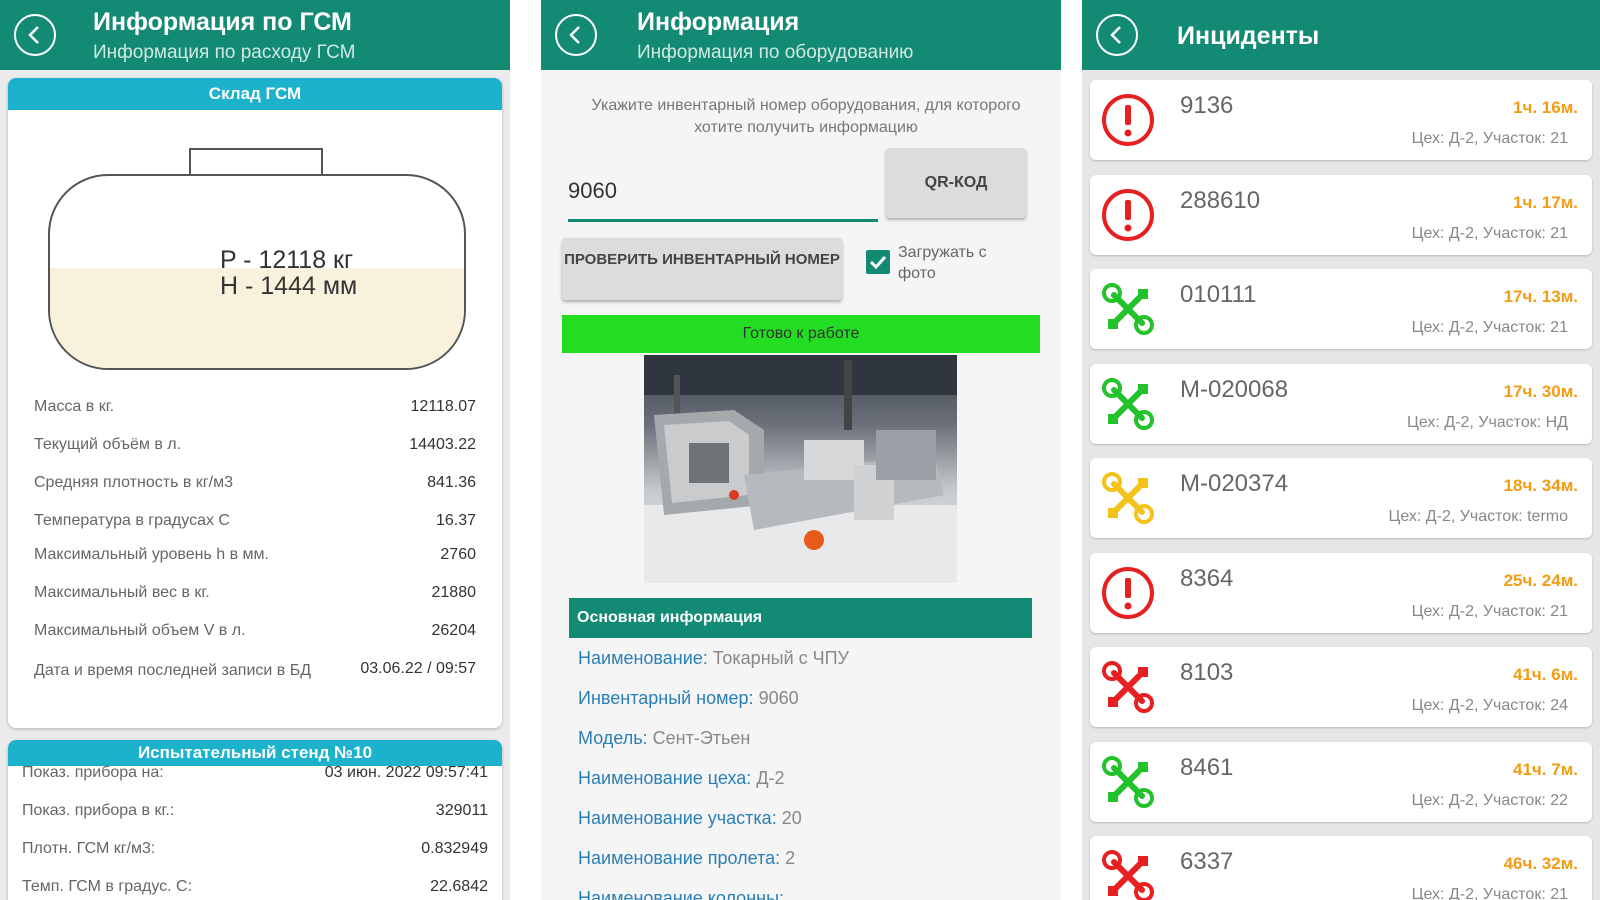 This screenshot has width=1600, height=900. I want to click on incident-location: Цех: Д-2, Участок: 24, so click(1489, 705).